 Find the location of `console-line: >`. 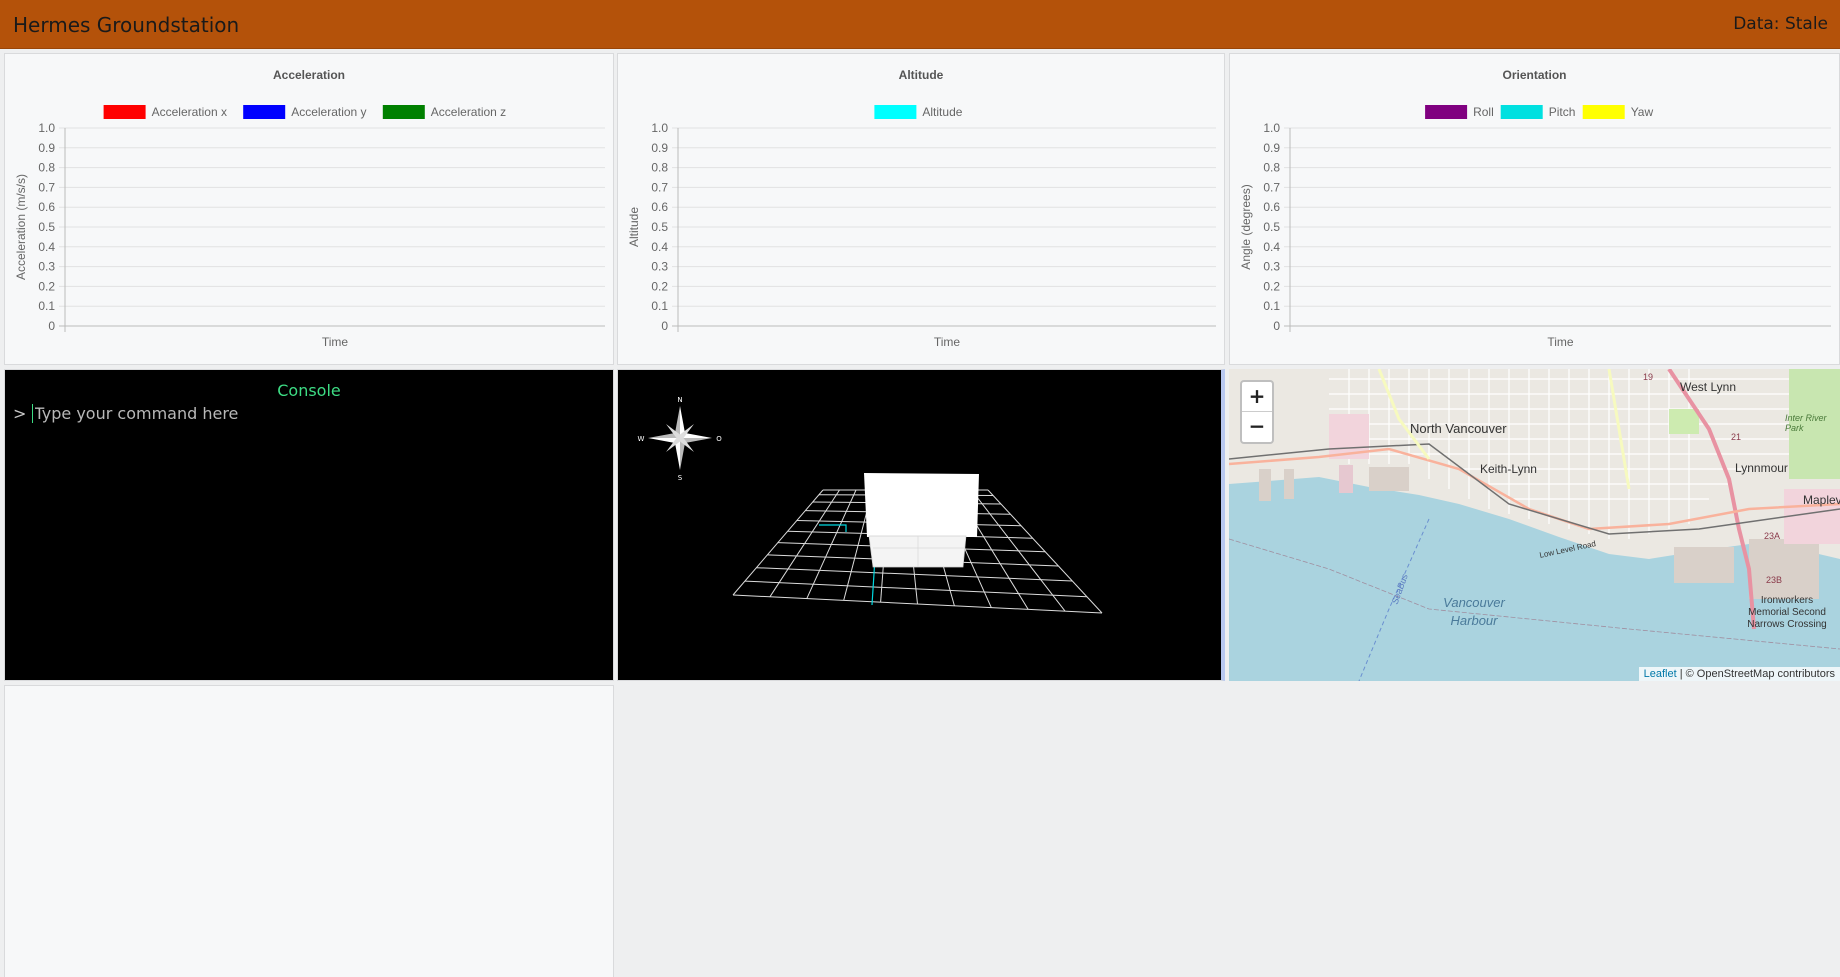

console-line: > is located at coordinates (224, 413).